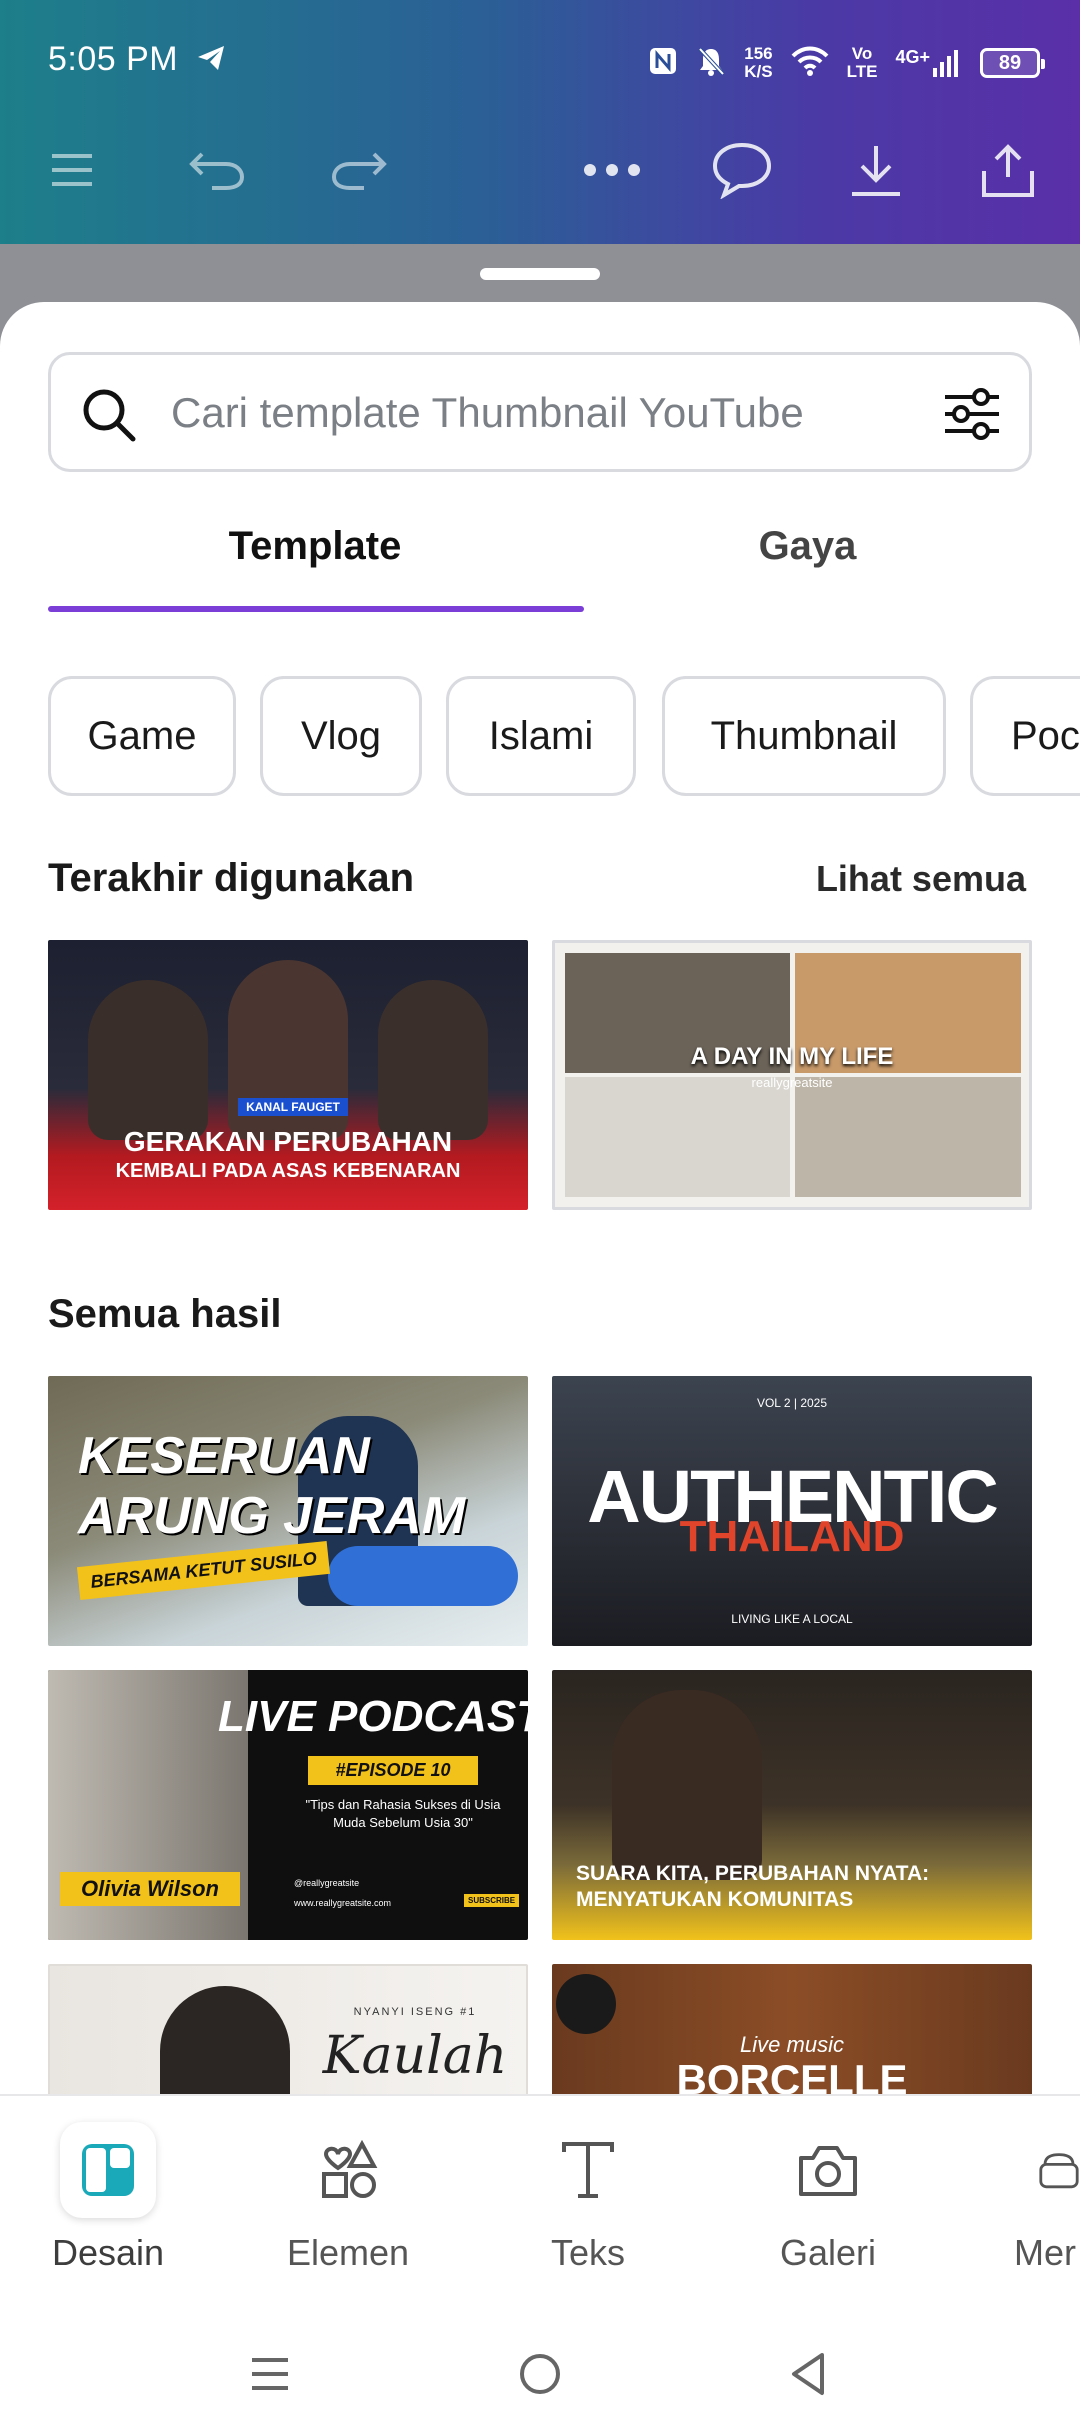 This screenshot has height=2436, width=1080. What do you see at coordinates (218, 170) in the screenshot?
I see `undo-icon` at bounding box center [218, 170].